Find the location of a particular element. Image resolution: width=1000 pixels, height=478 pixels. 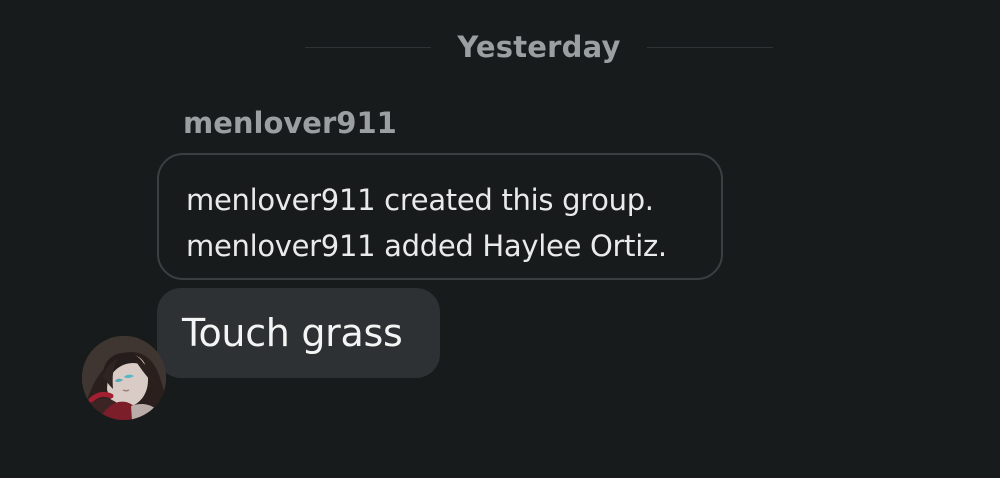

date-divider: Yesterday is located at coordinates (539, 47).